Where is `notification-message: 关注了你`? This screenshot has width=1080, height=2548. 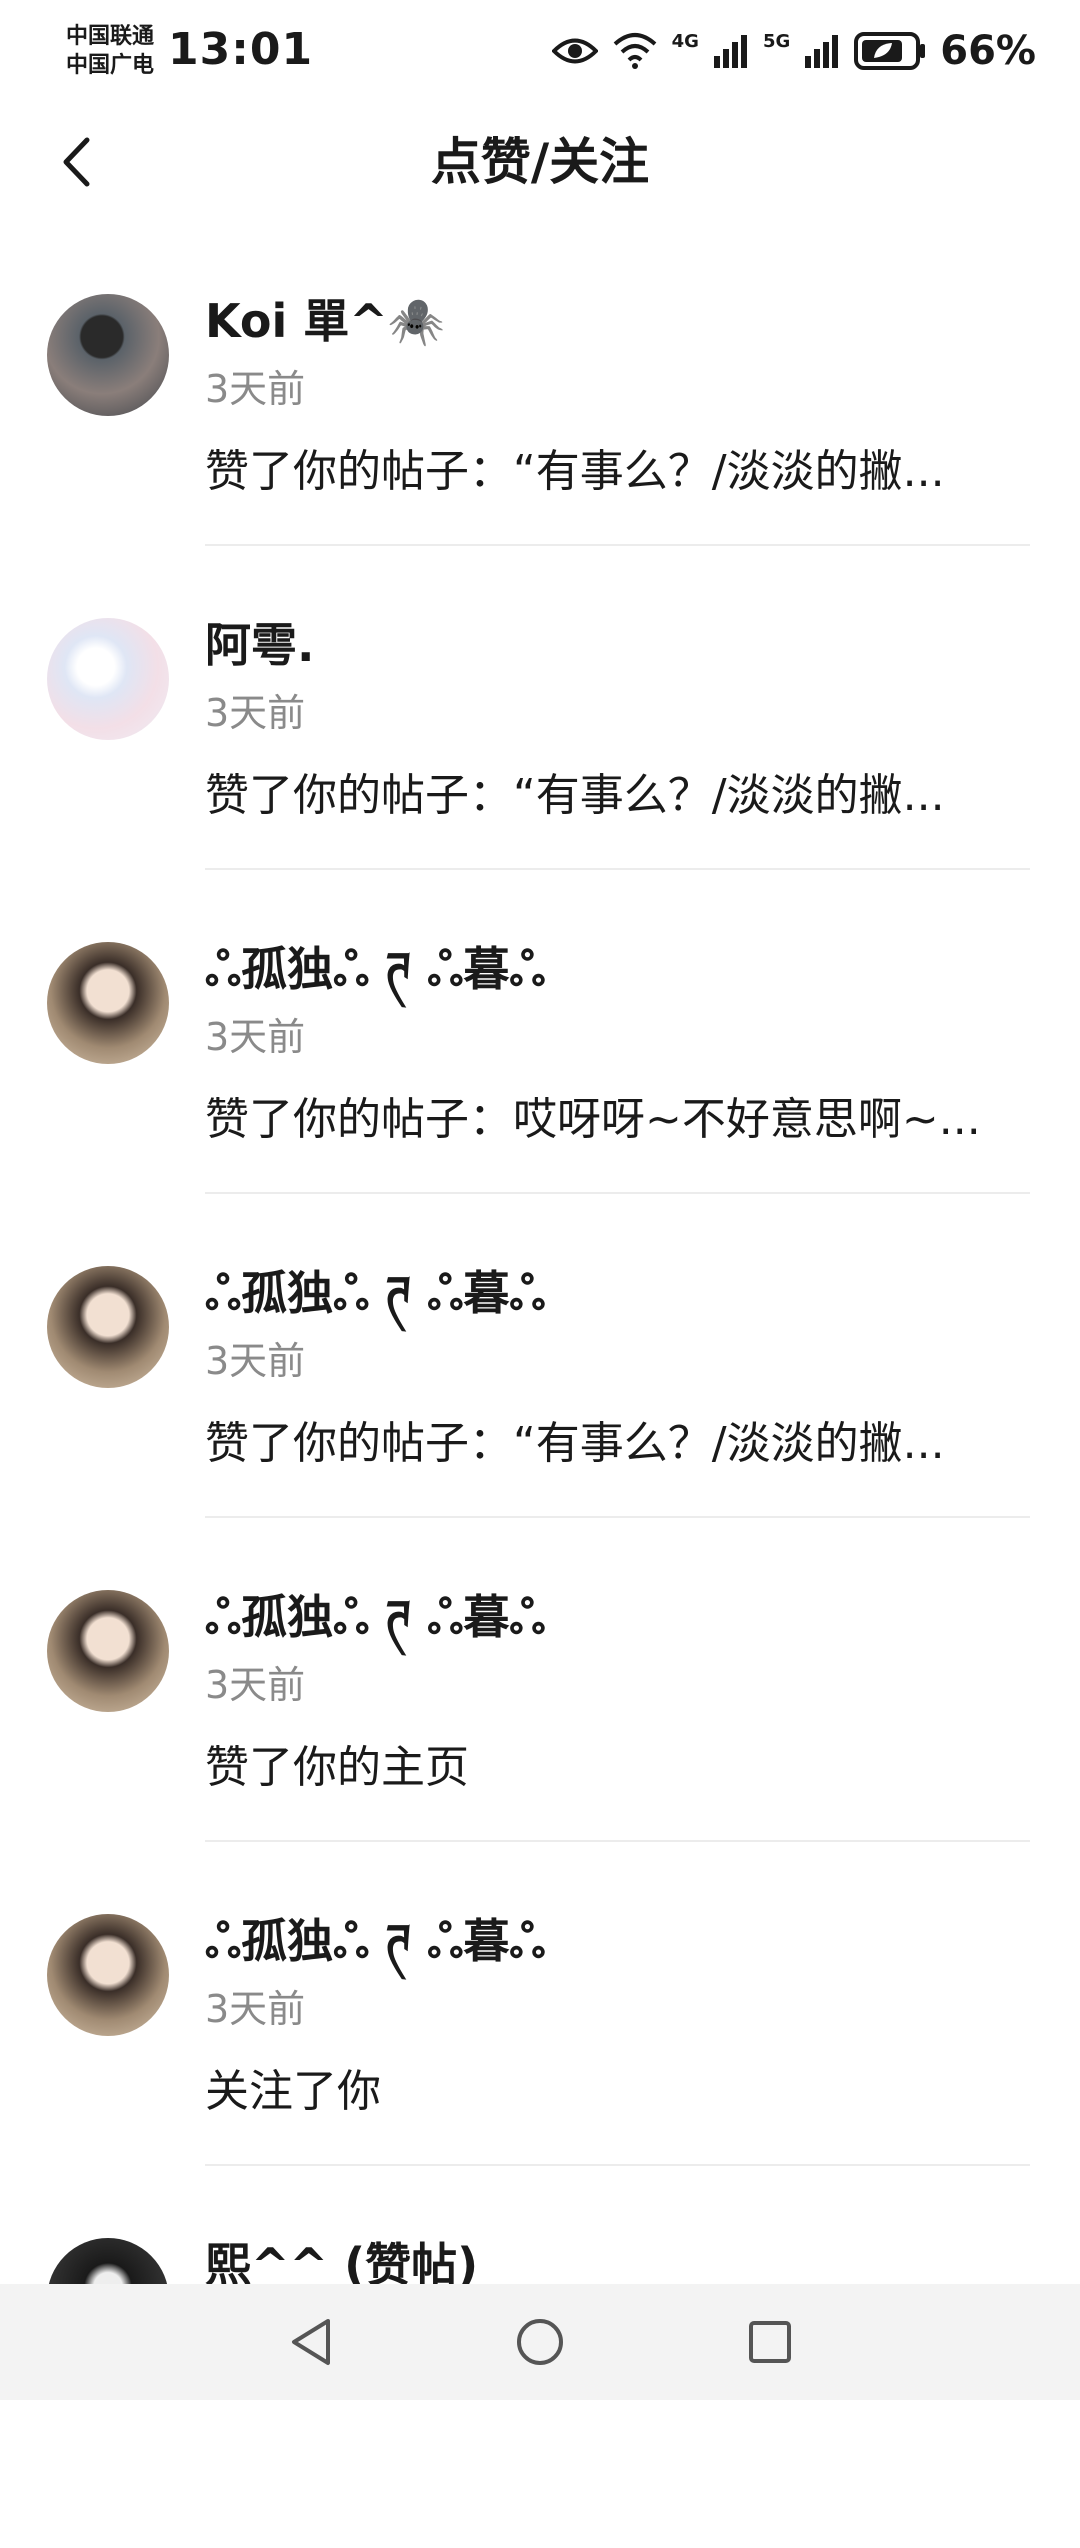 notification-message: 关注了你 is located at coordinates (293, 2091).